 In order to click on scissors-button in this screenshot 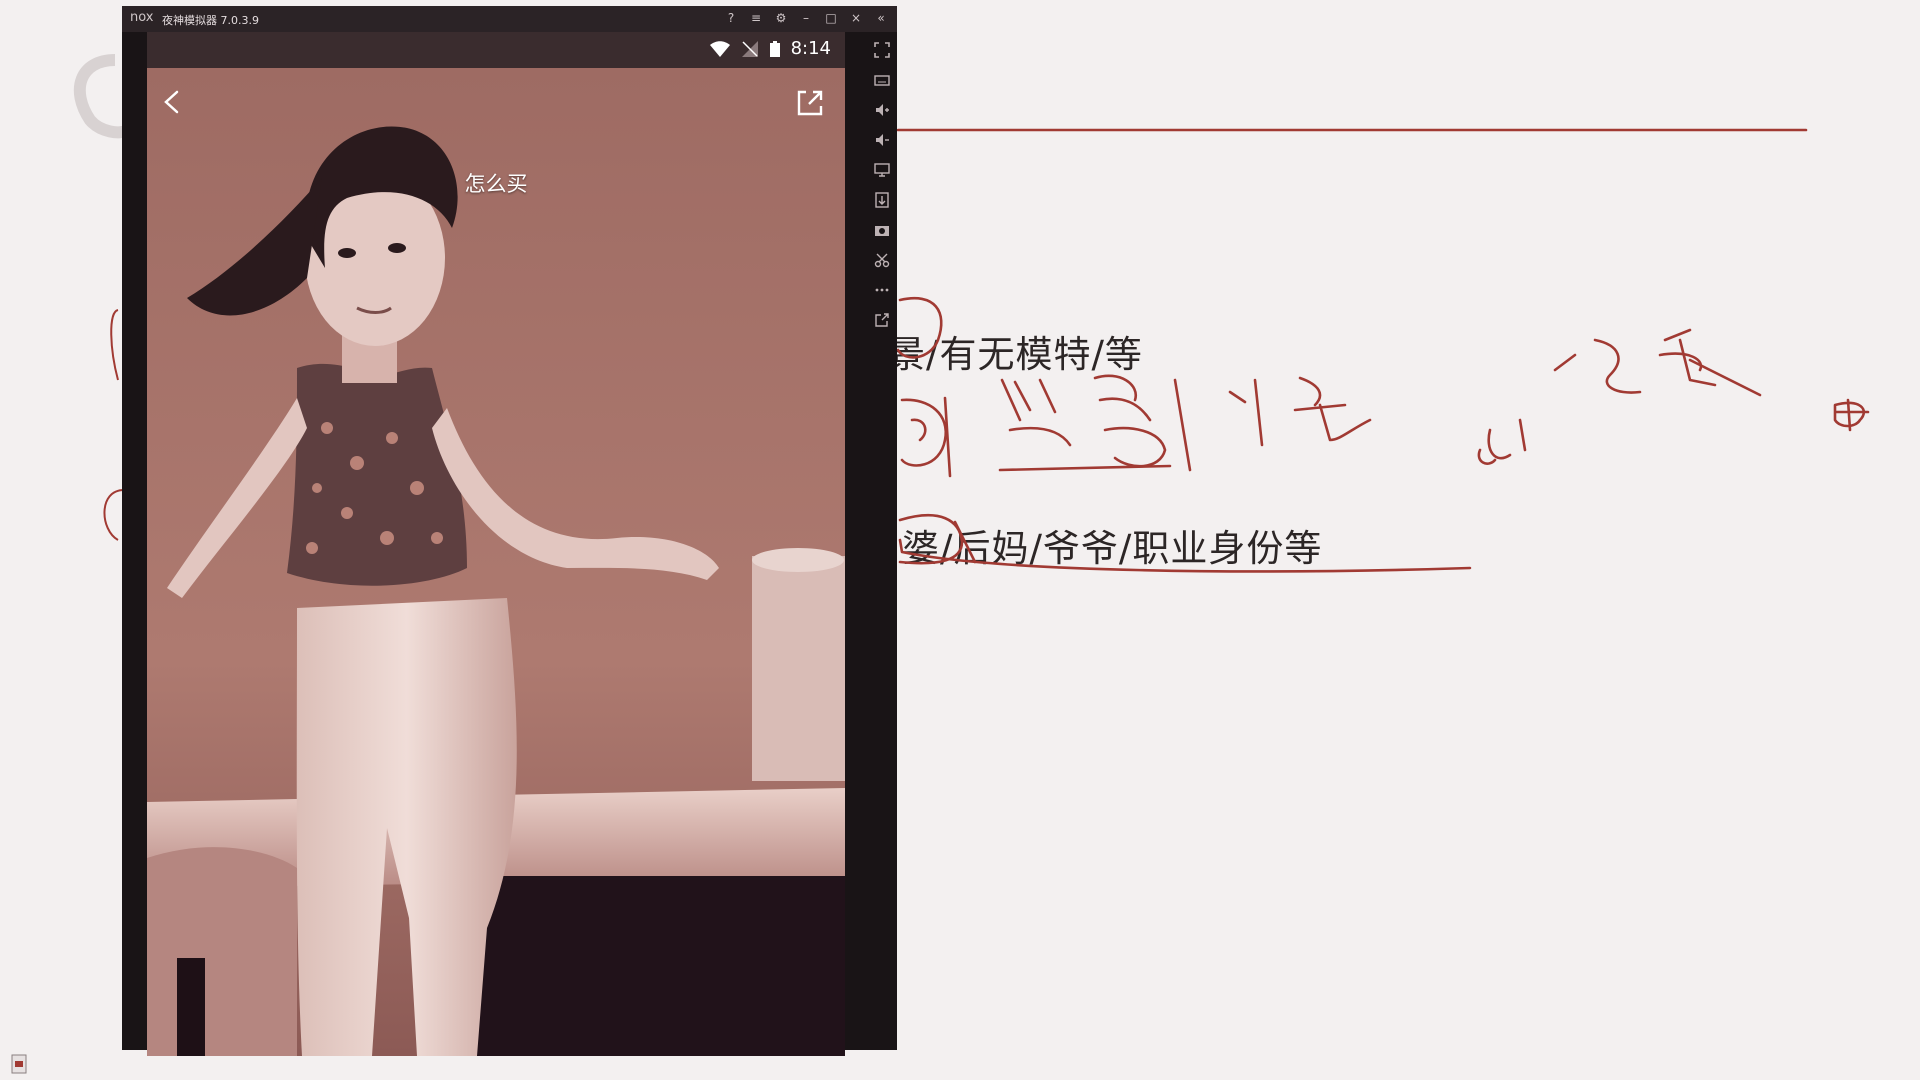, I will do `click(882, 260)`.